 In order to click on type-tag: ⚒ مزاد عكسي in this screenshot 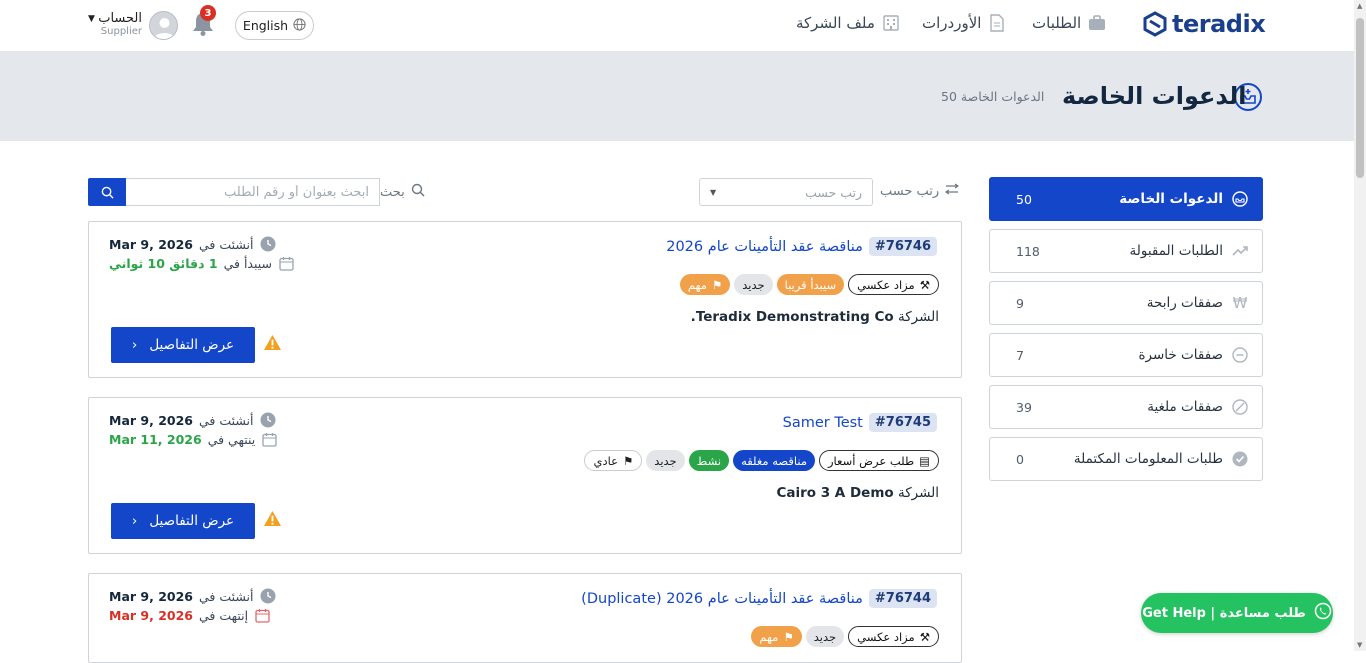, I will do `click(893, 636)`.